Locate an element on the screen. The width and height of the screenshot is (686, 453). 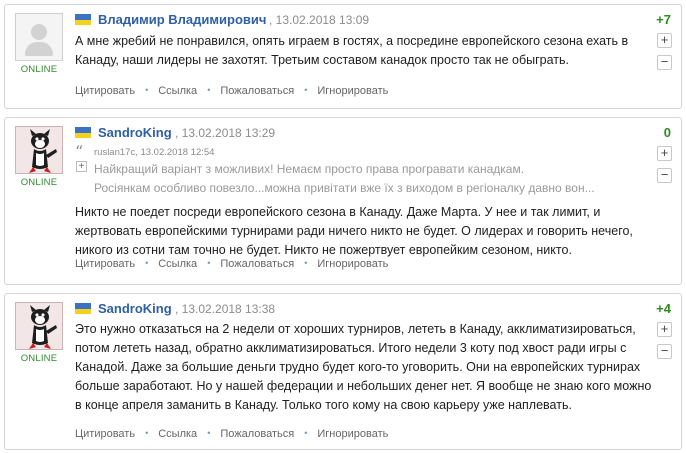
quote-meta: ruslan17c, 13.02.2018 12:54 is located at coordinates (154, 152).